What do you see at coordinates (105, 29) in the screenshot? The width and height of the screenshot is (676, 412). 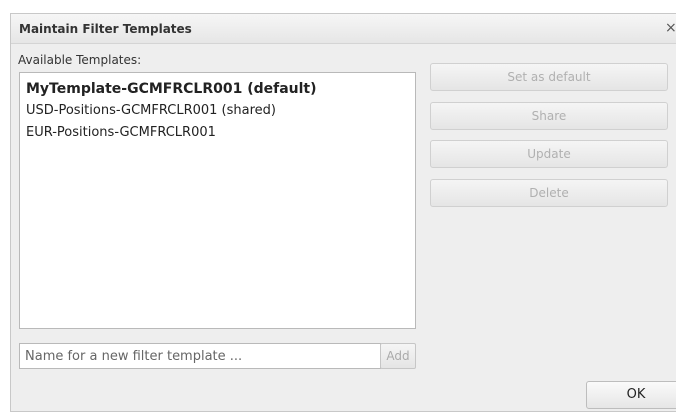 I see `dialog-title: Maintain Filter Templates` at bounding box center [105, 29].